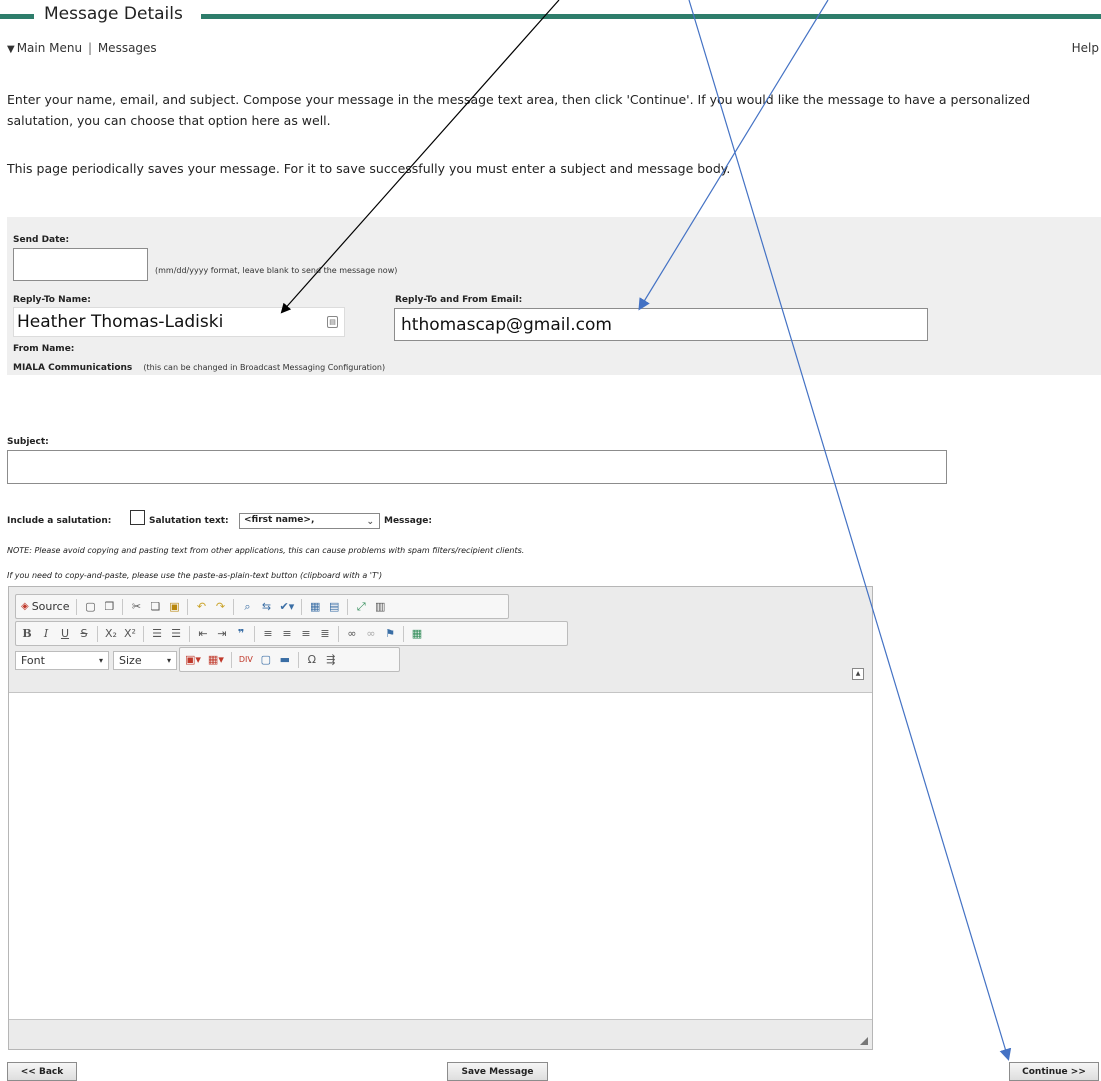 The width and height of the screenshot is (1101, 1081). Describe the element at coordinates (84, 634) in the screenshot. I see `strikethrough-icon: S` at that location.